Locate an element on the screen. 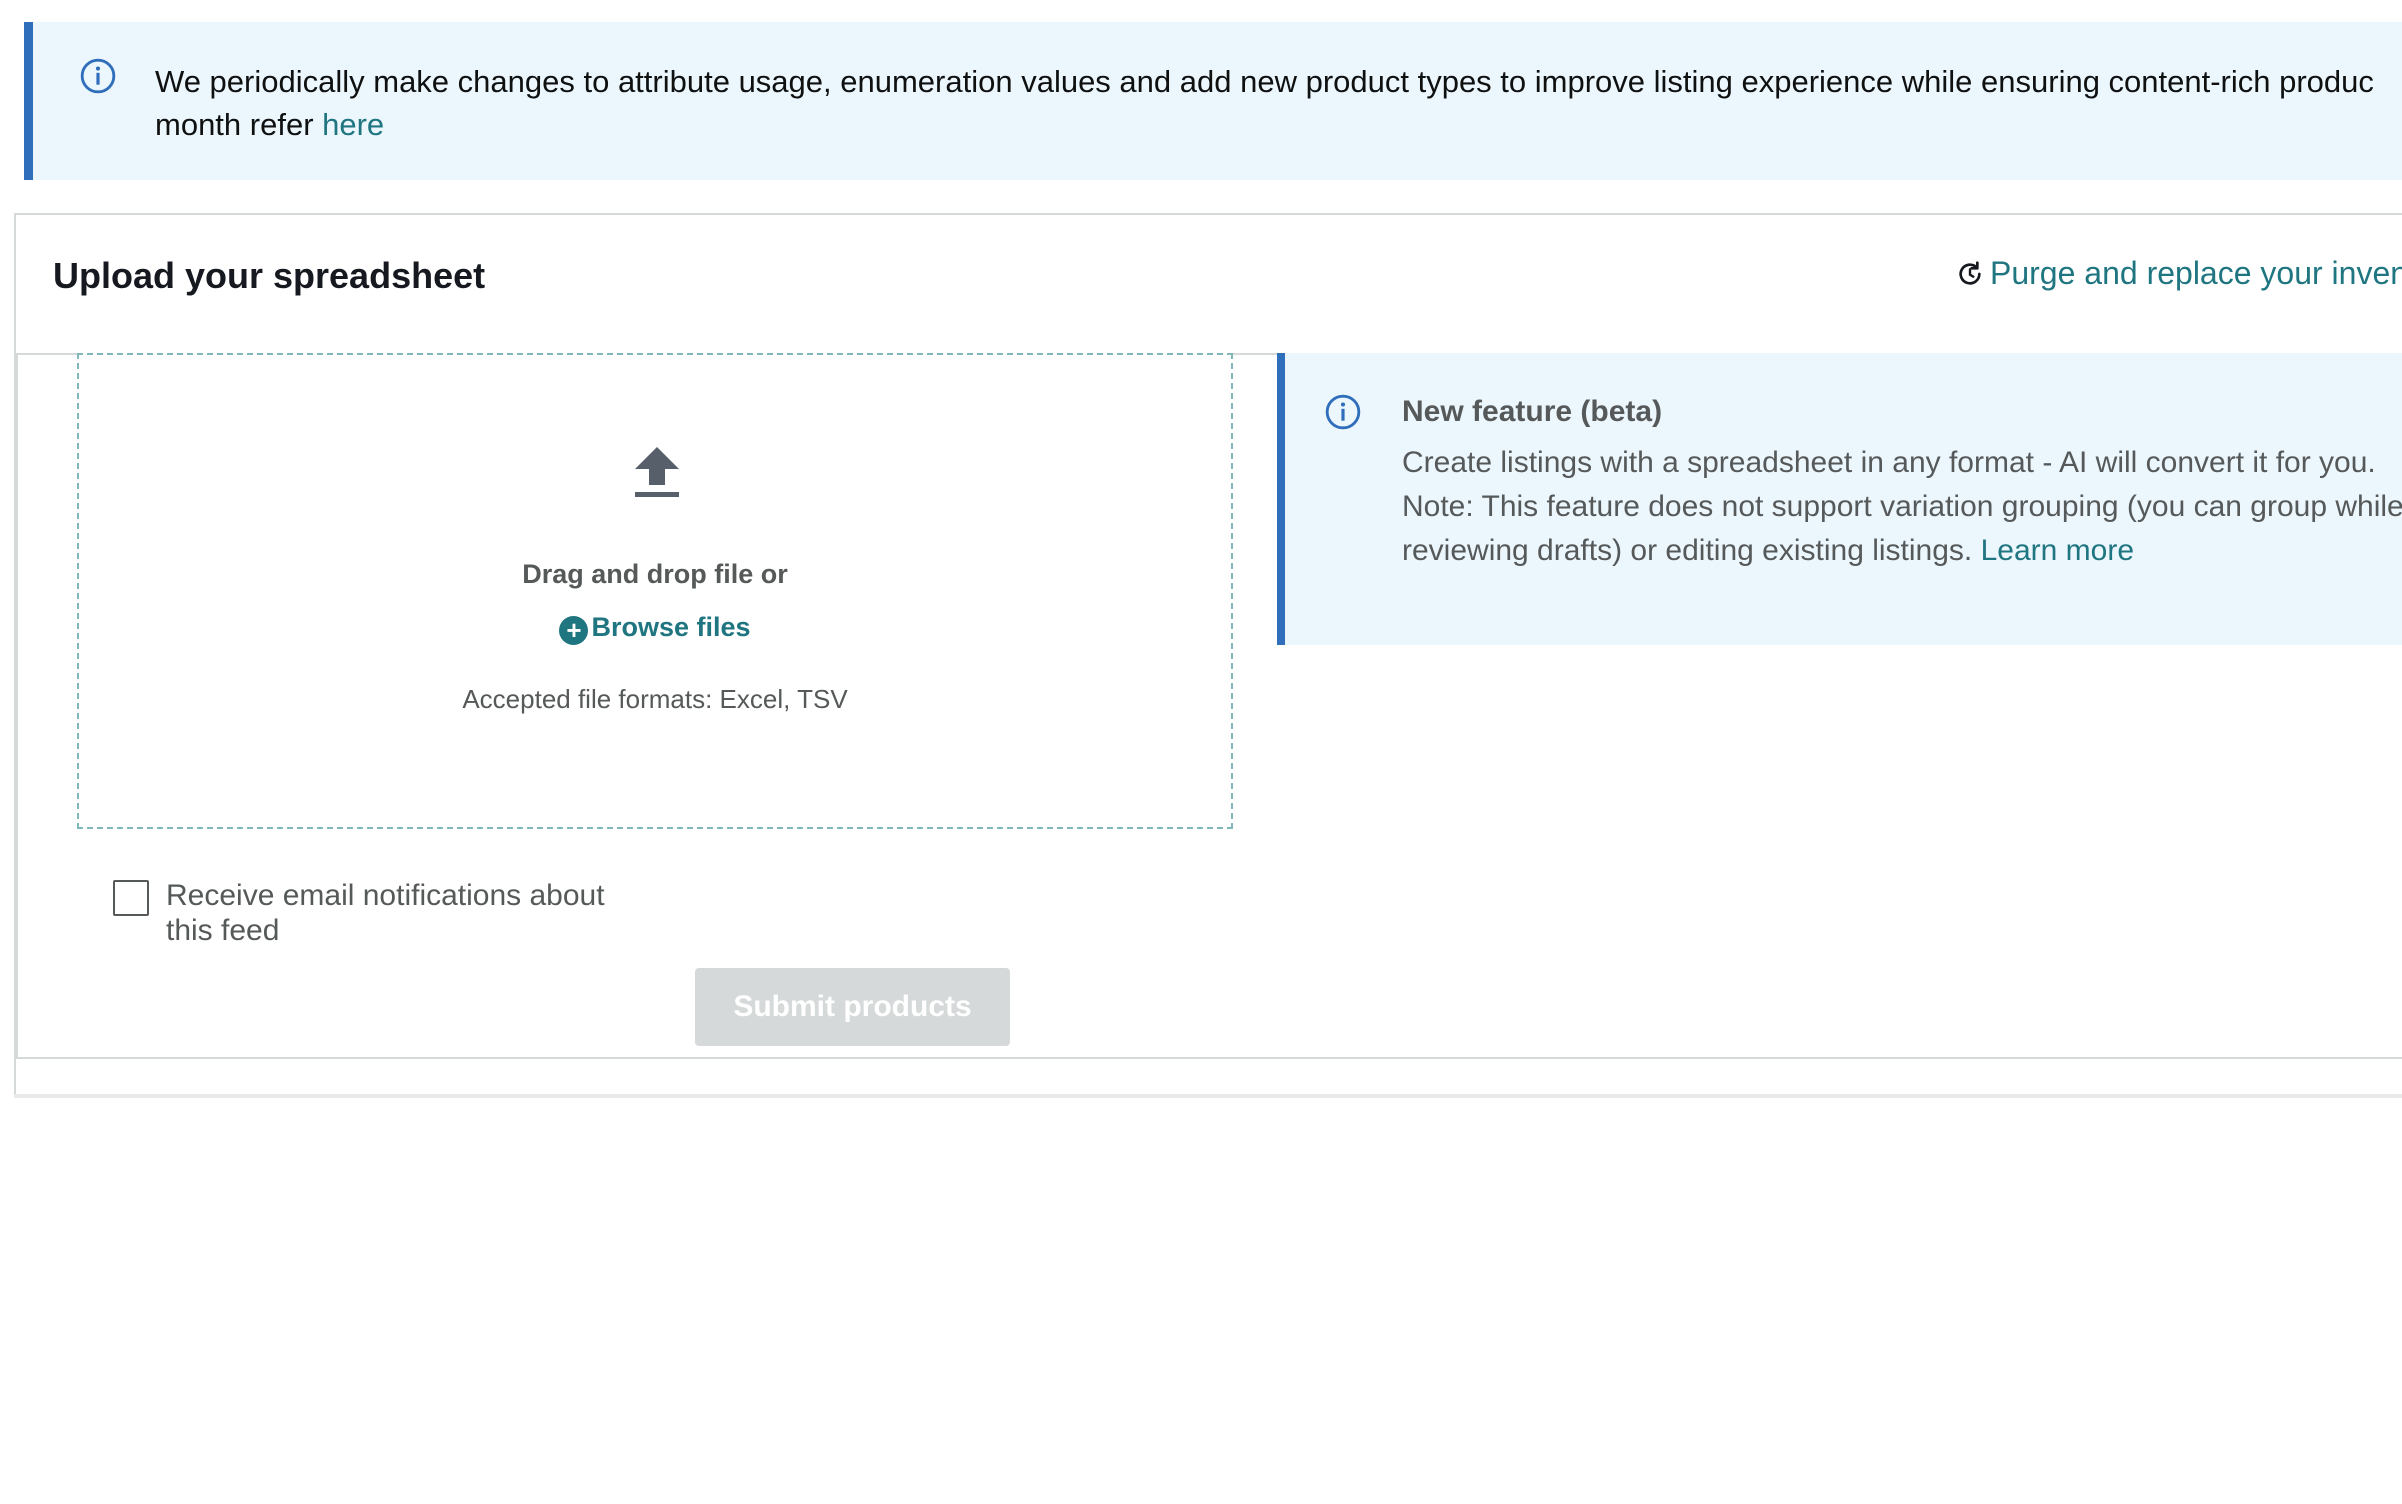  browse-files-label: Browse files is located at coordinates (670, 627).